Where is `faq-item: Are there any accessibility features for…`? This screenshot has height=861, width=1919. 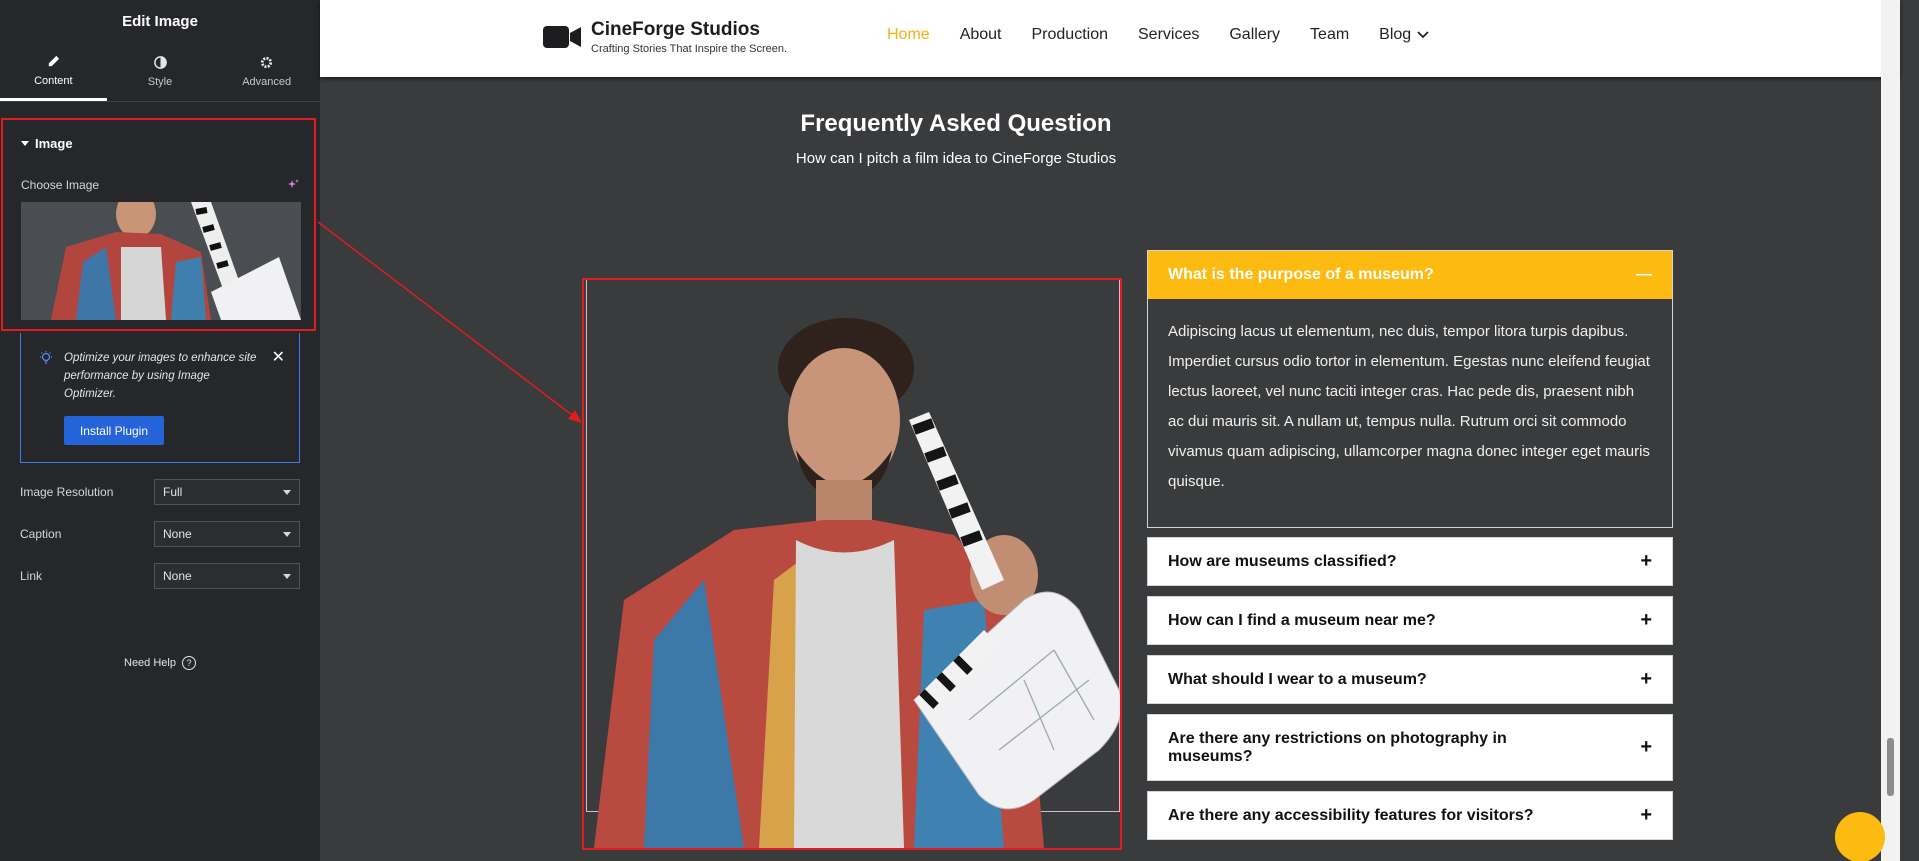
faq-item: Are there any accessibility features for… is located at coordinates (1410, 815).